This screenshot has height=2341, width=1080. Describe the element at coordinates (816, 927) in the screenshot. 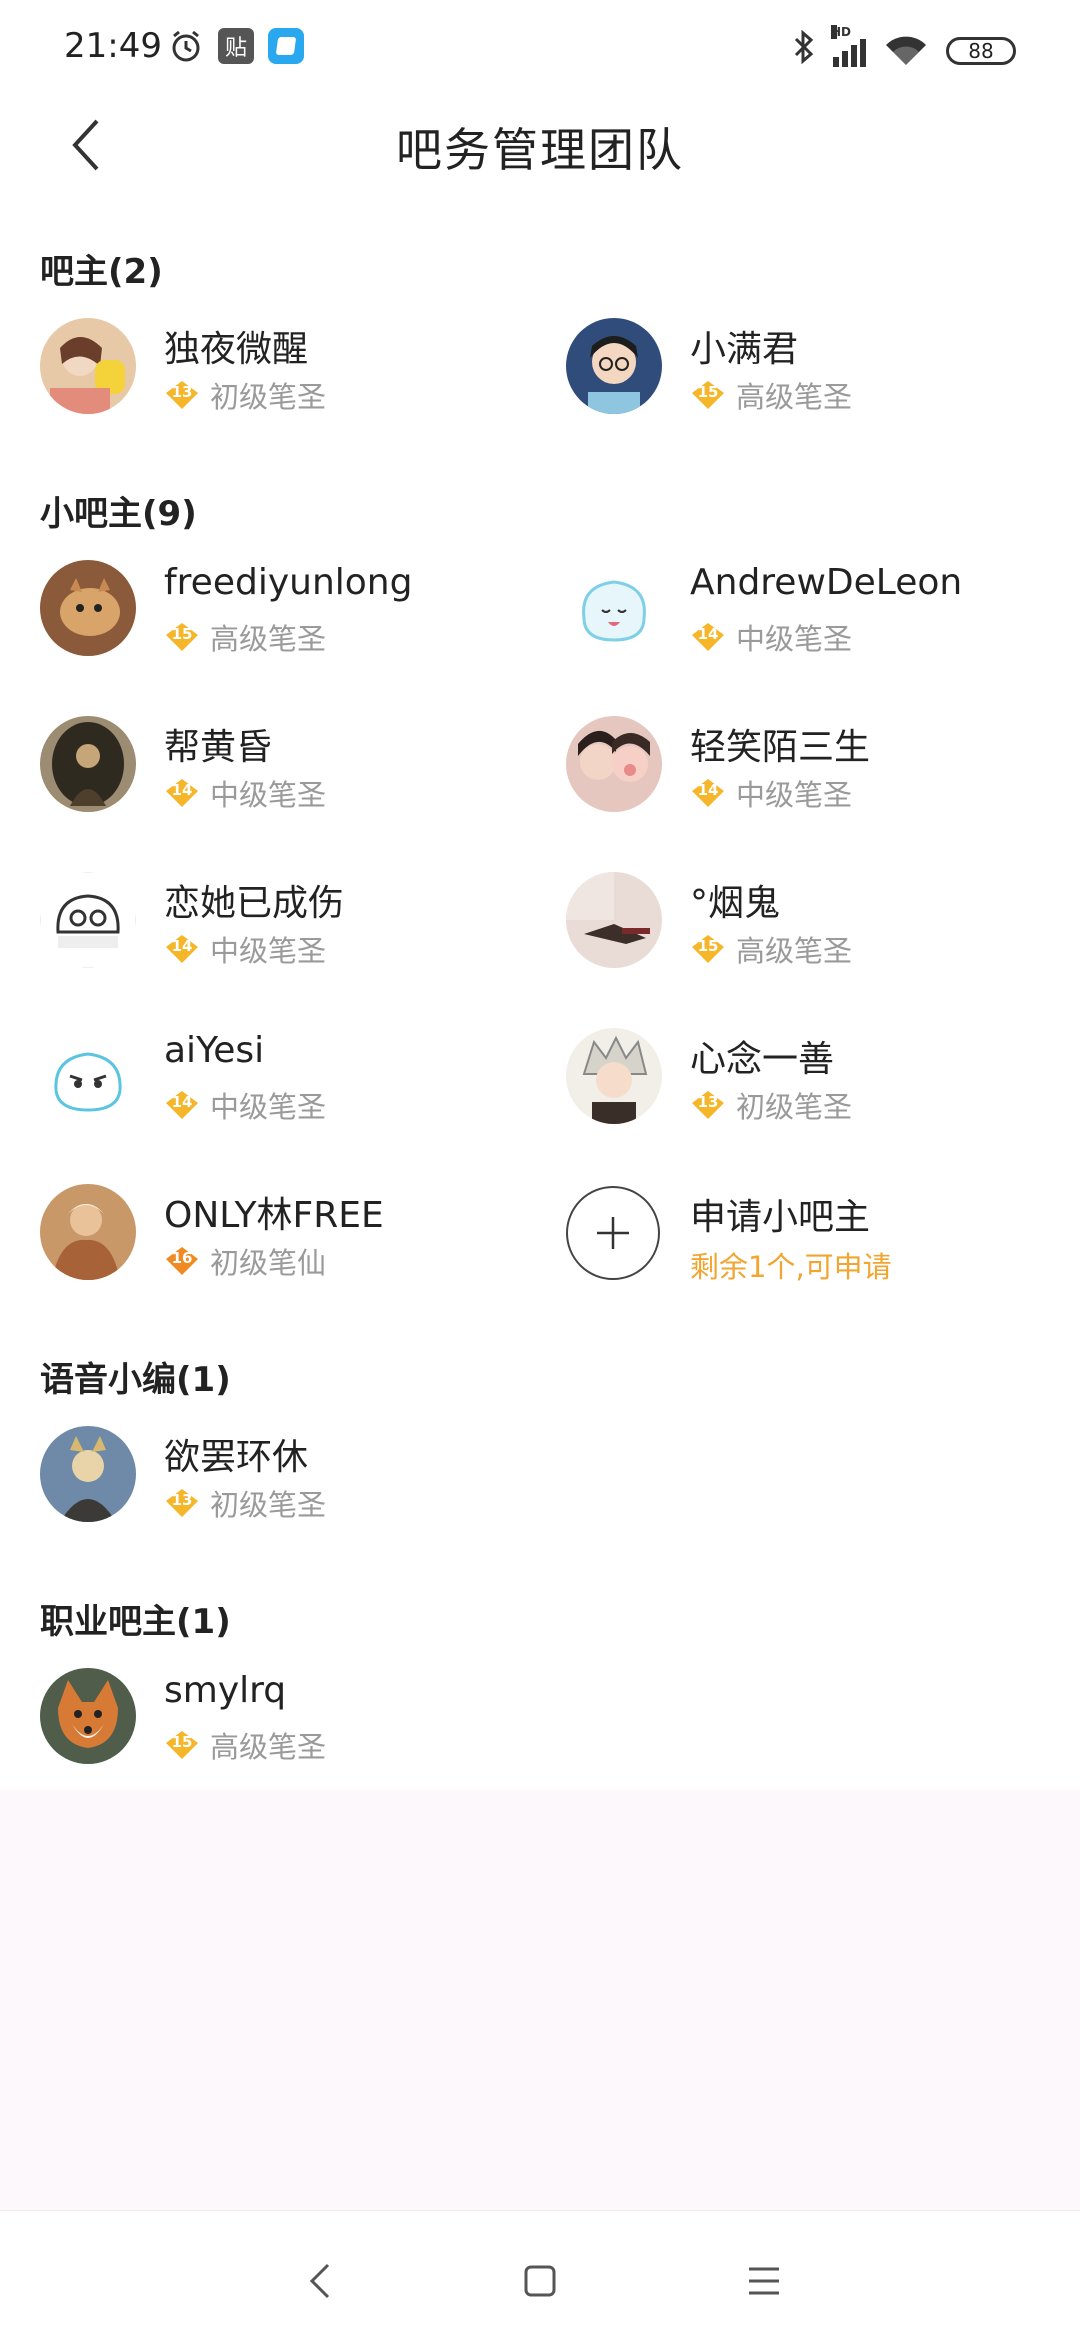

I see `member-item: °烟鬼 15 高级笔圣` at that location.